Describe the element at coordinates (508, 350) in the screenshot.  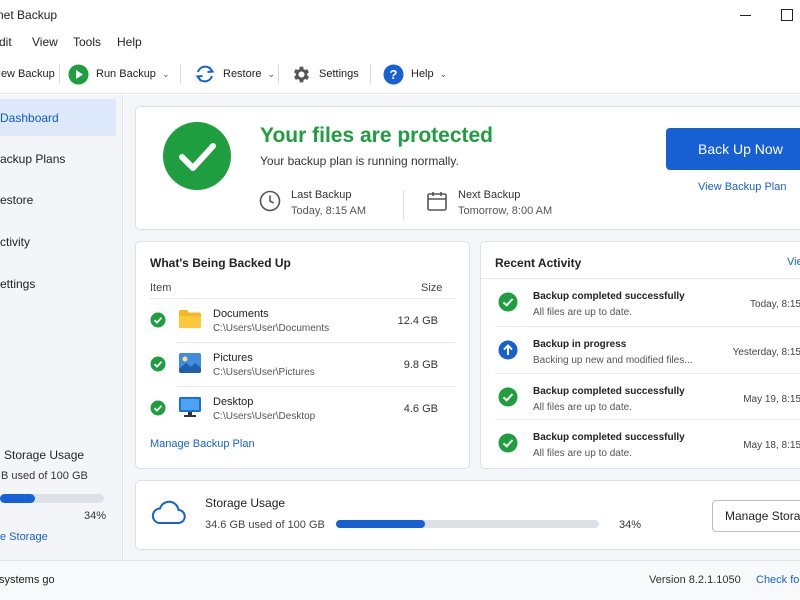
I see `upload-arrow-icon` at that location.